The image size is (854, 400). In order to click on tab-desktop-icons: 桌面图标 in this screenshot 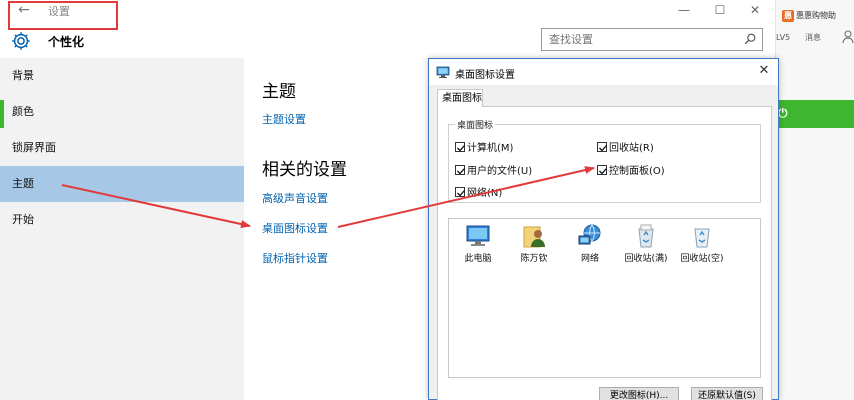, I will do `click(460, 98)`.